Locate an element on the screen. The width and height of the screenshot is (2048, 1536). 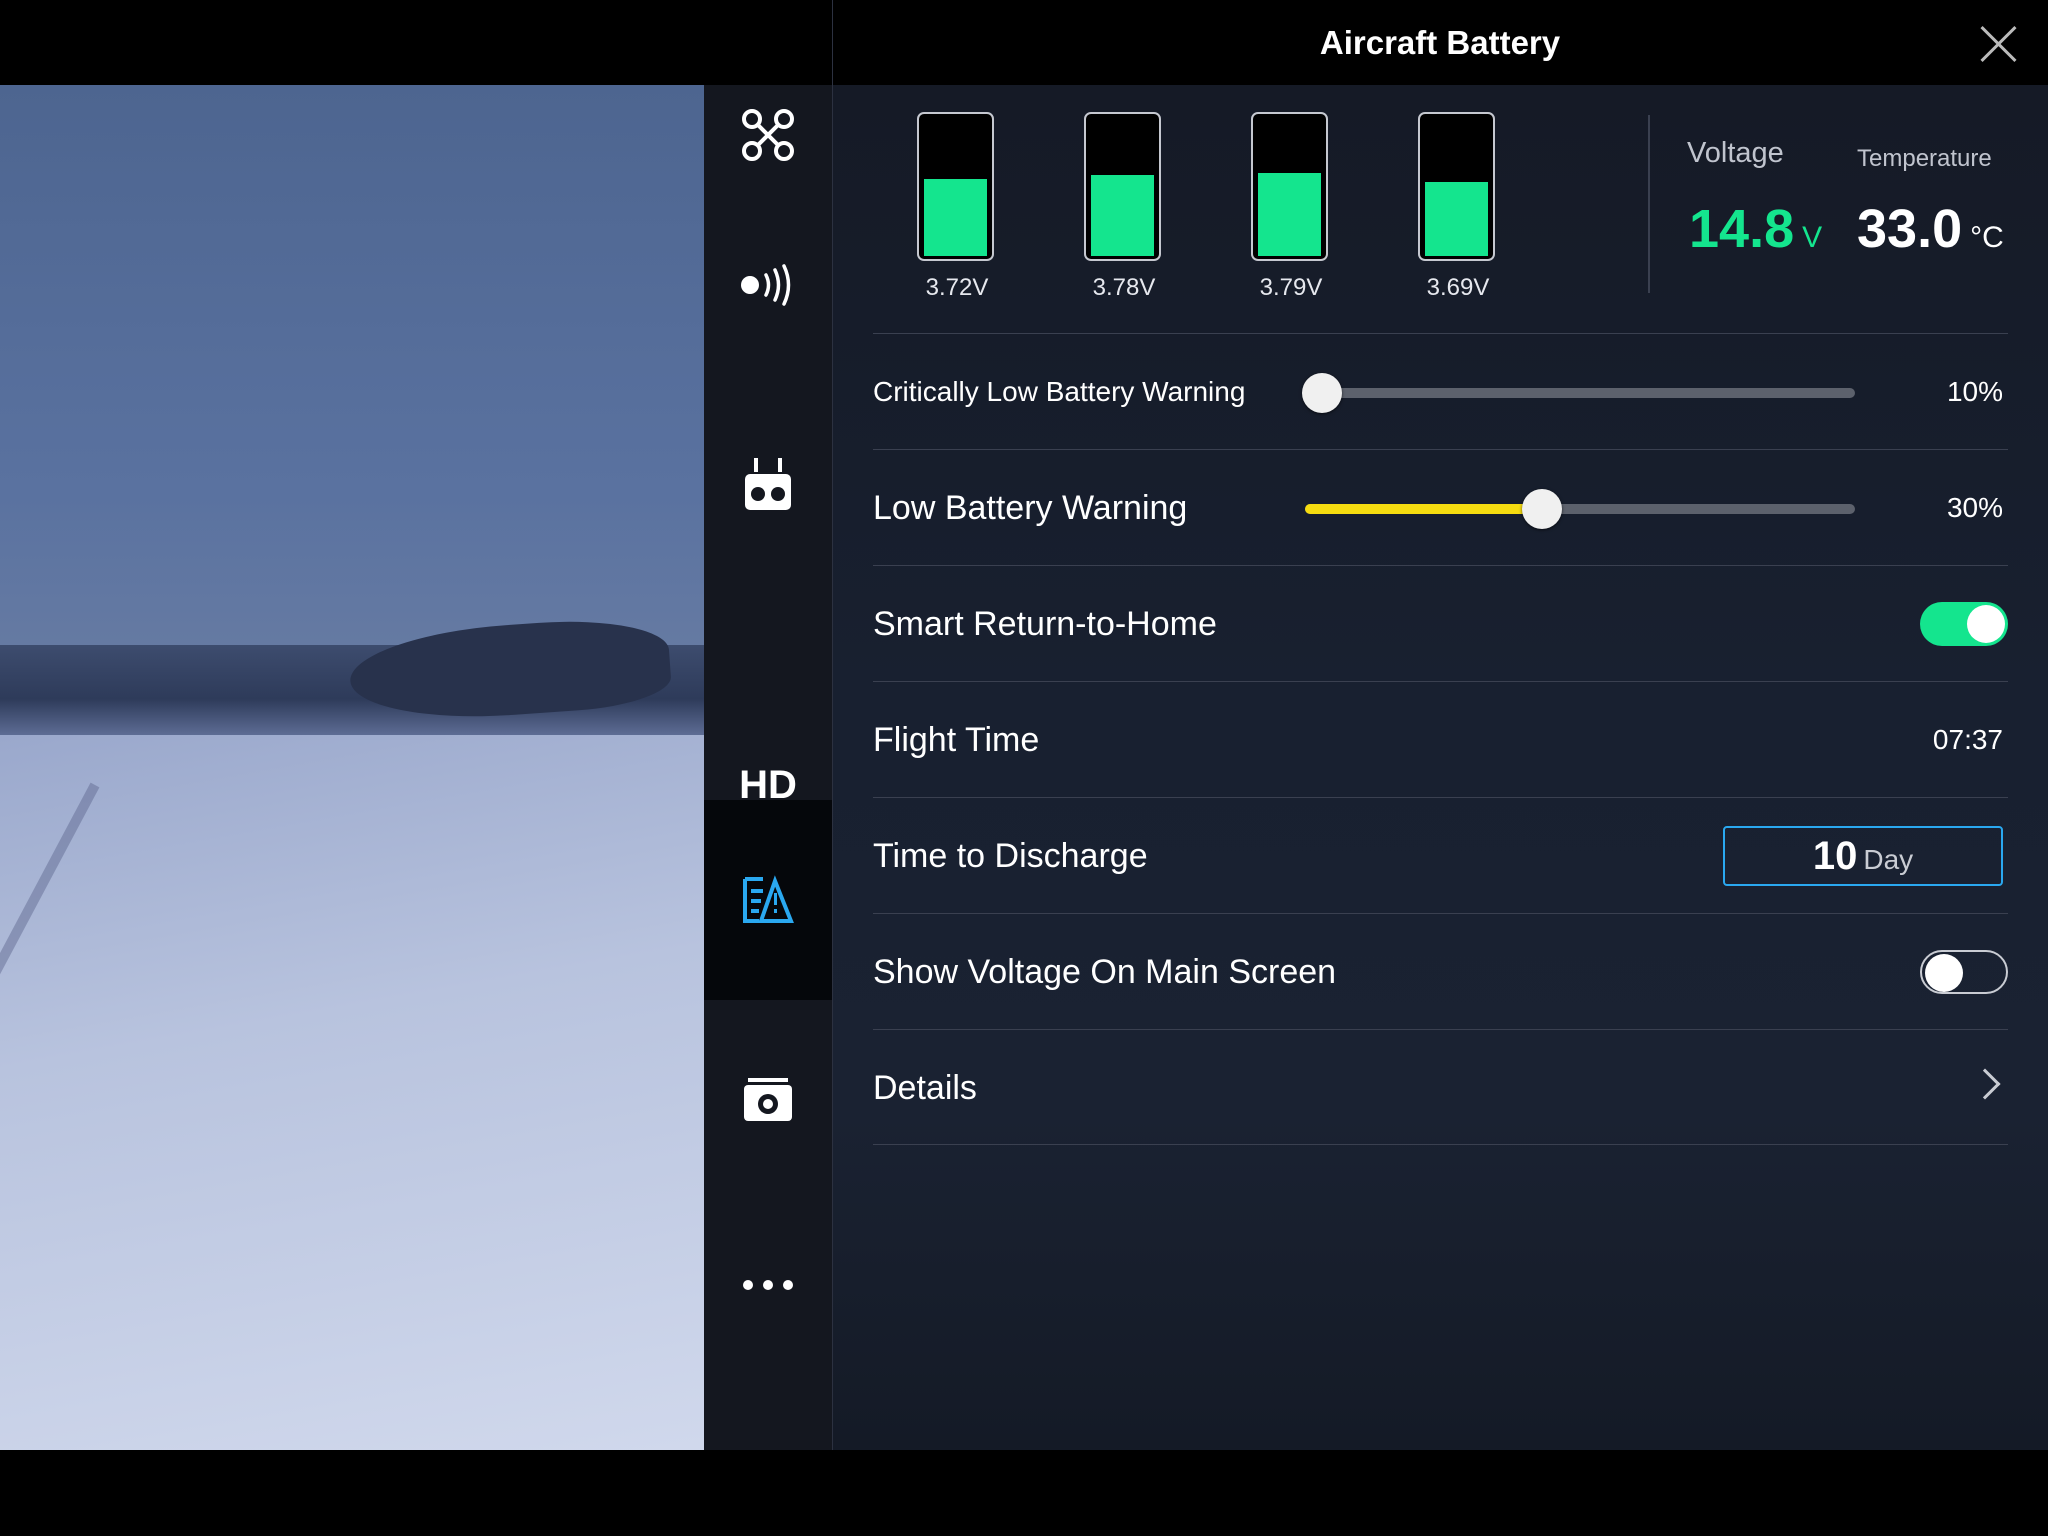
discharge-input: 10 Day is located at coordinates (1863, 856).